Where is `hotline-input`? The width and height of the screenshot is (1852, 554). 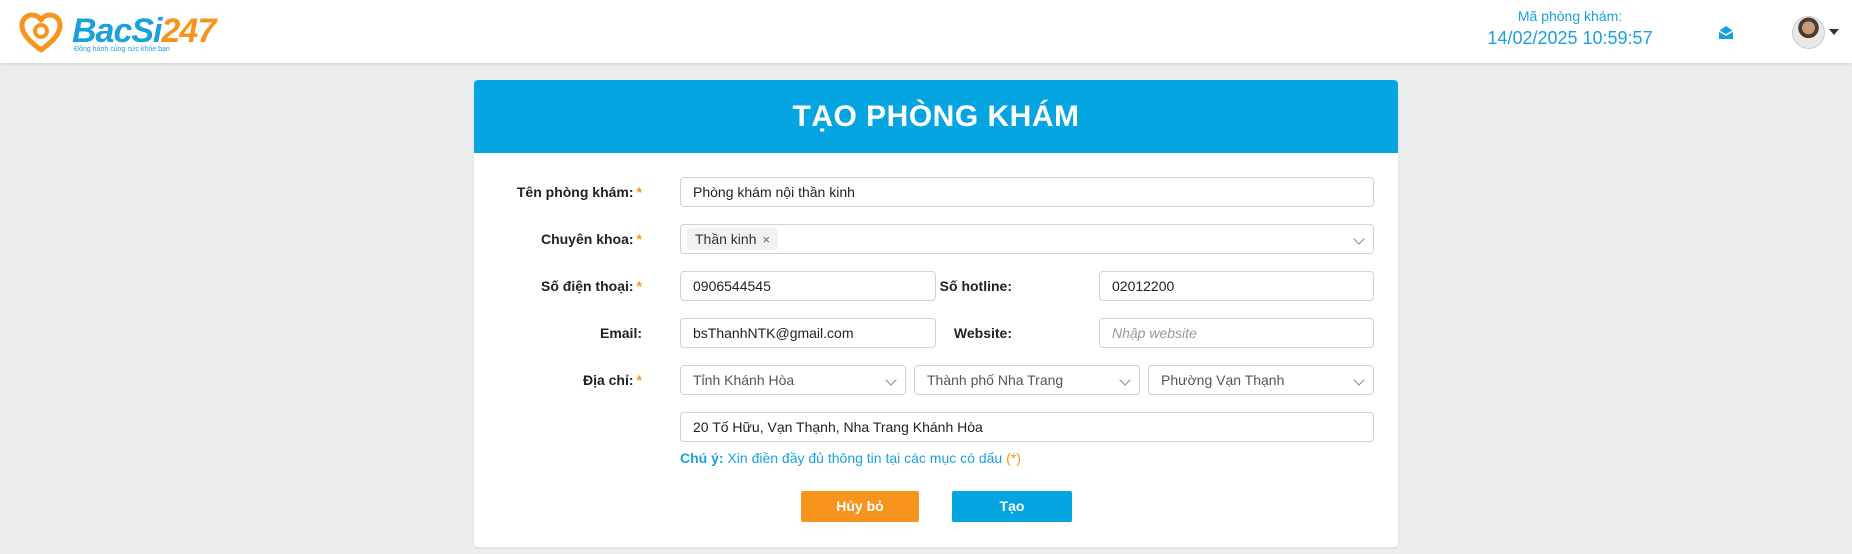 hotline-input is located at coordinates (1236, 286).